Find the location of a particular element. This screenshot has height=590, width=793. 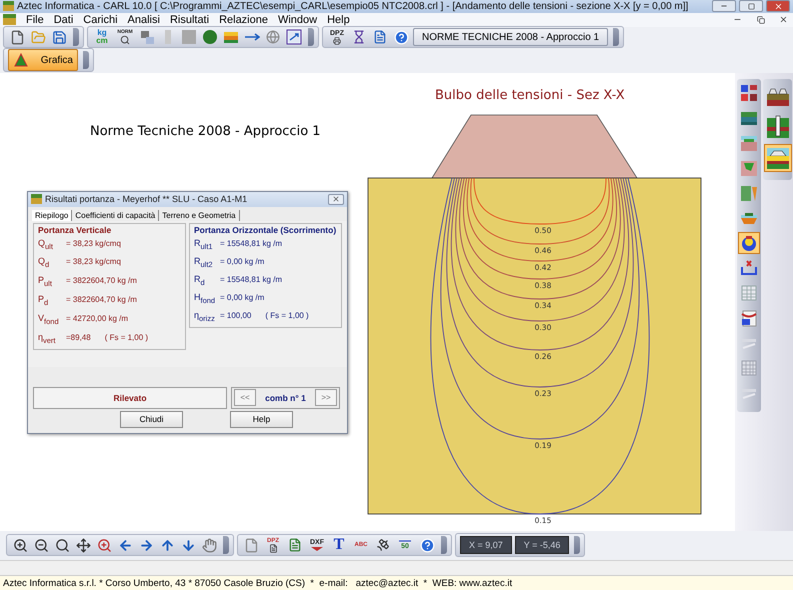

formula-value: = 100,00 is located at coordinates (236, 315).